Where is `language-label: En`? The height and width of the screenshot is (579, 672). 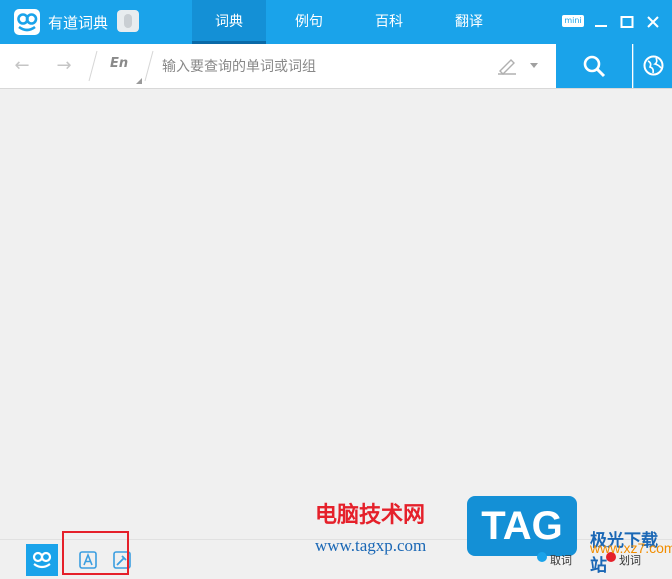 language-label: En is located at coordinates (119, 63).